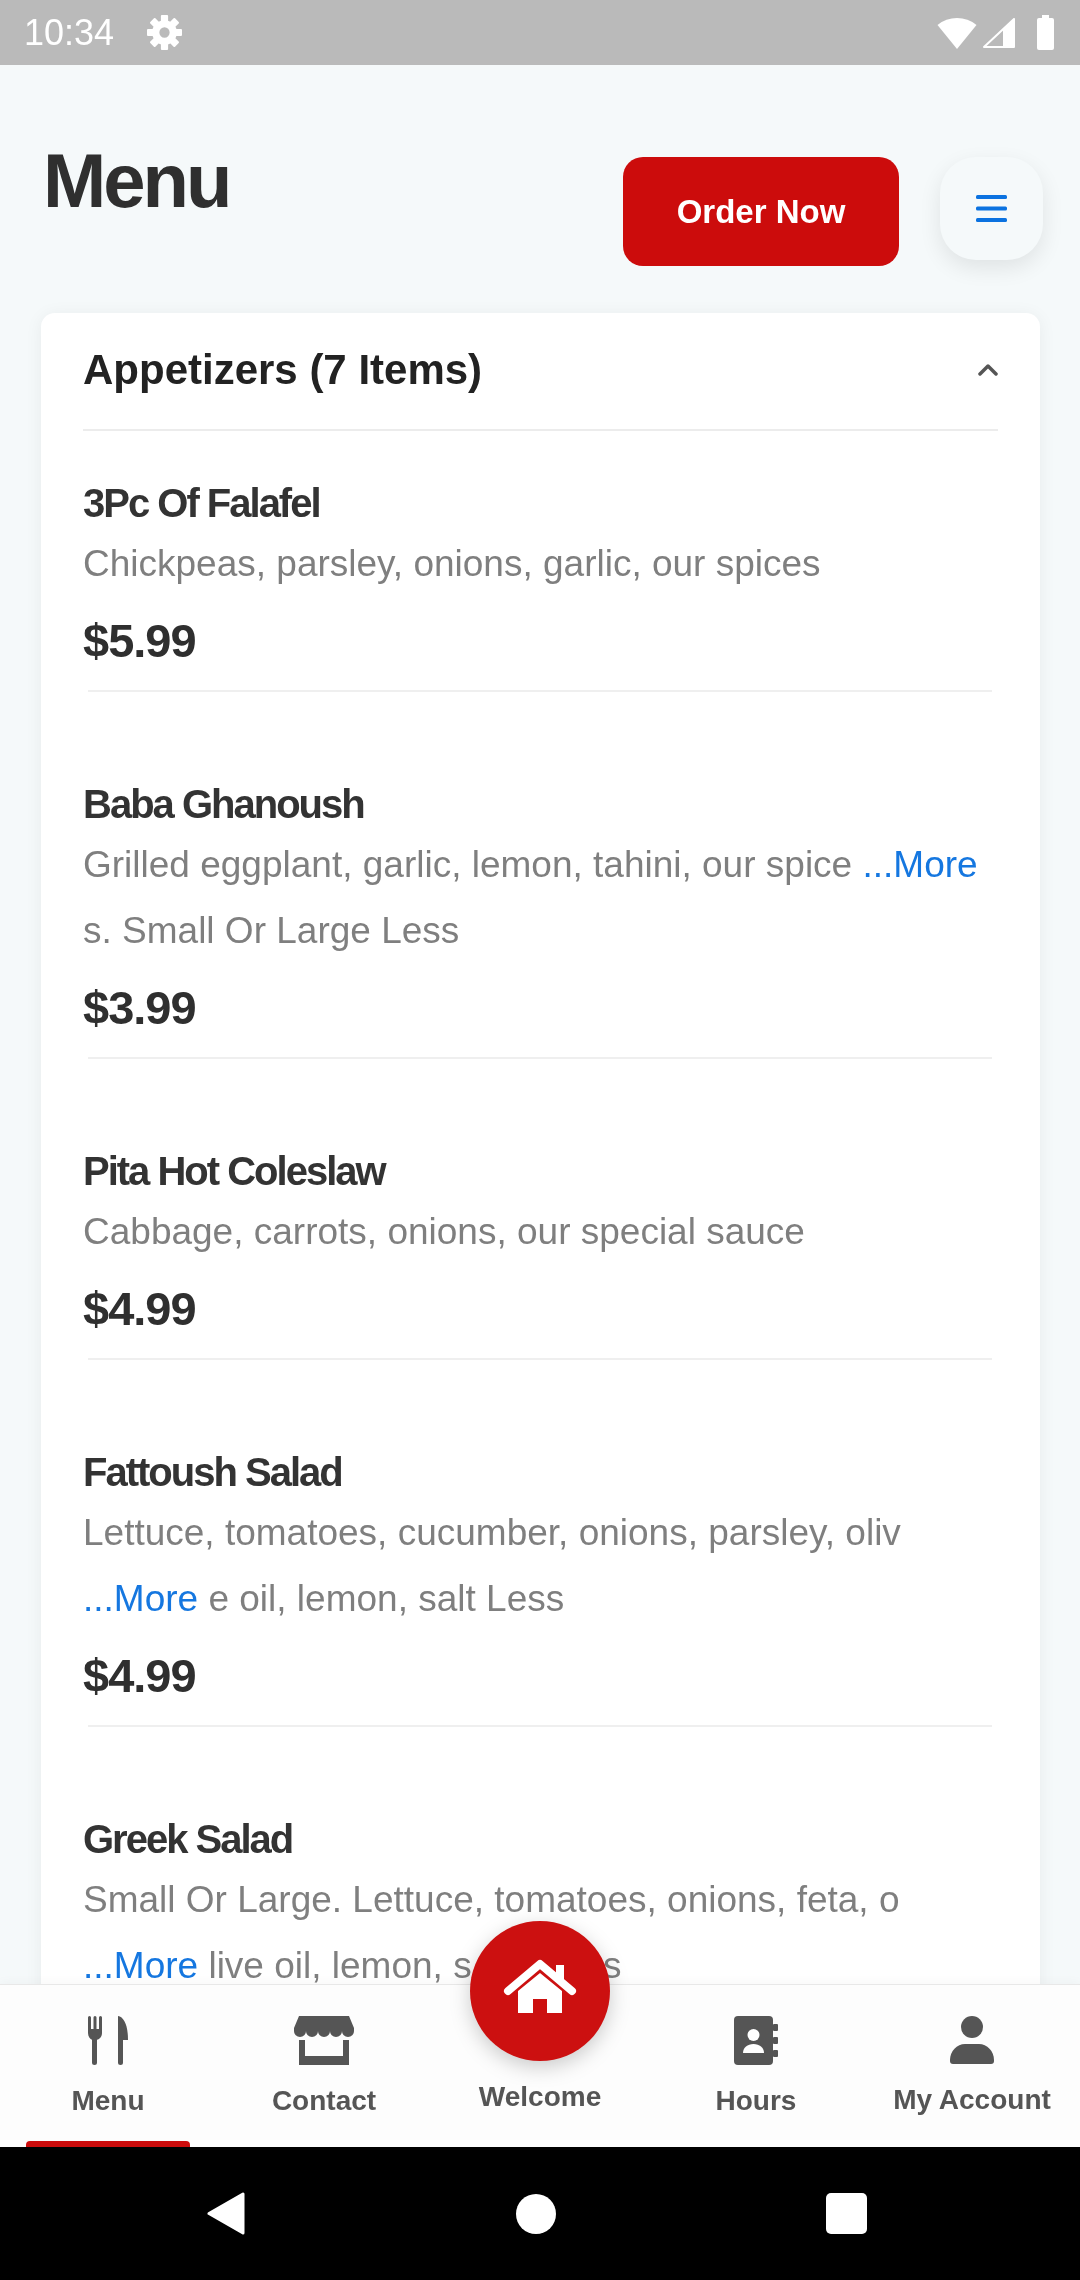  I want to click on store-icon, so click(324, 2040).